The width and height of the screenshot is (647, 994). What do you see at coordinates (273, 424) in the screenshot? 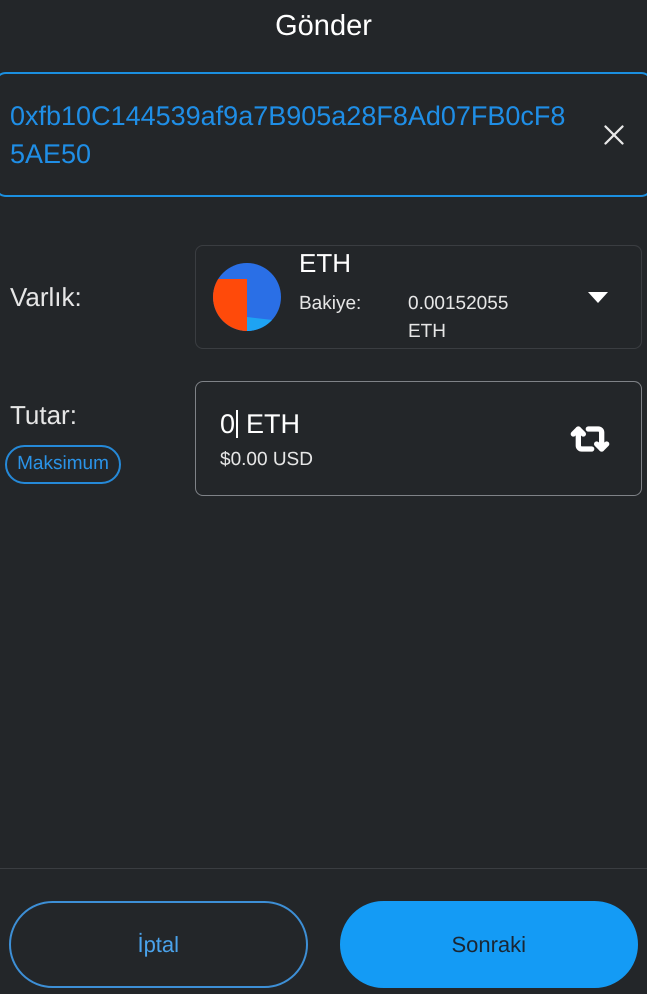
I see `amount-unit: ETH` at bounding box center [273, 424].